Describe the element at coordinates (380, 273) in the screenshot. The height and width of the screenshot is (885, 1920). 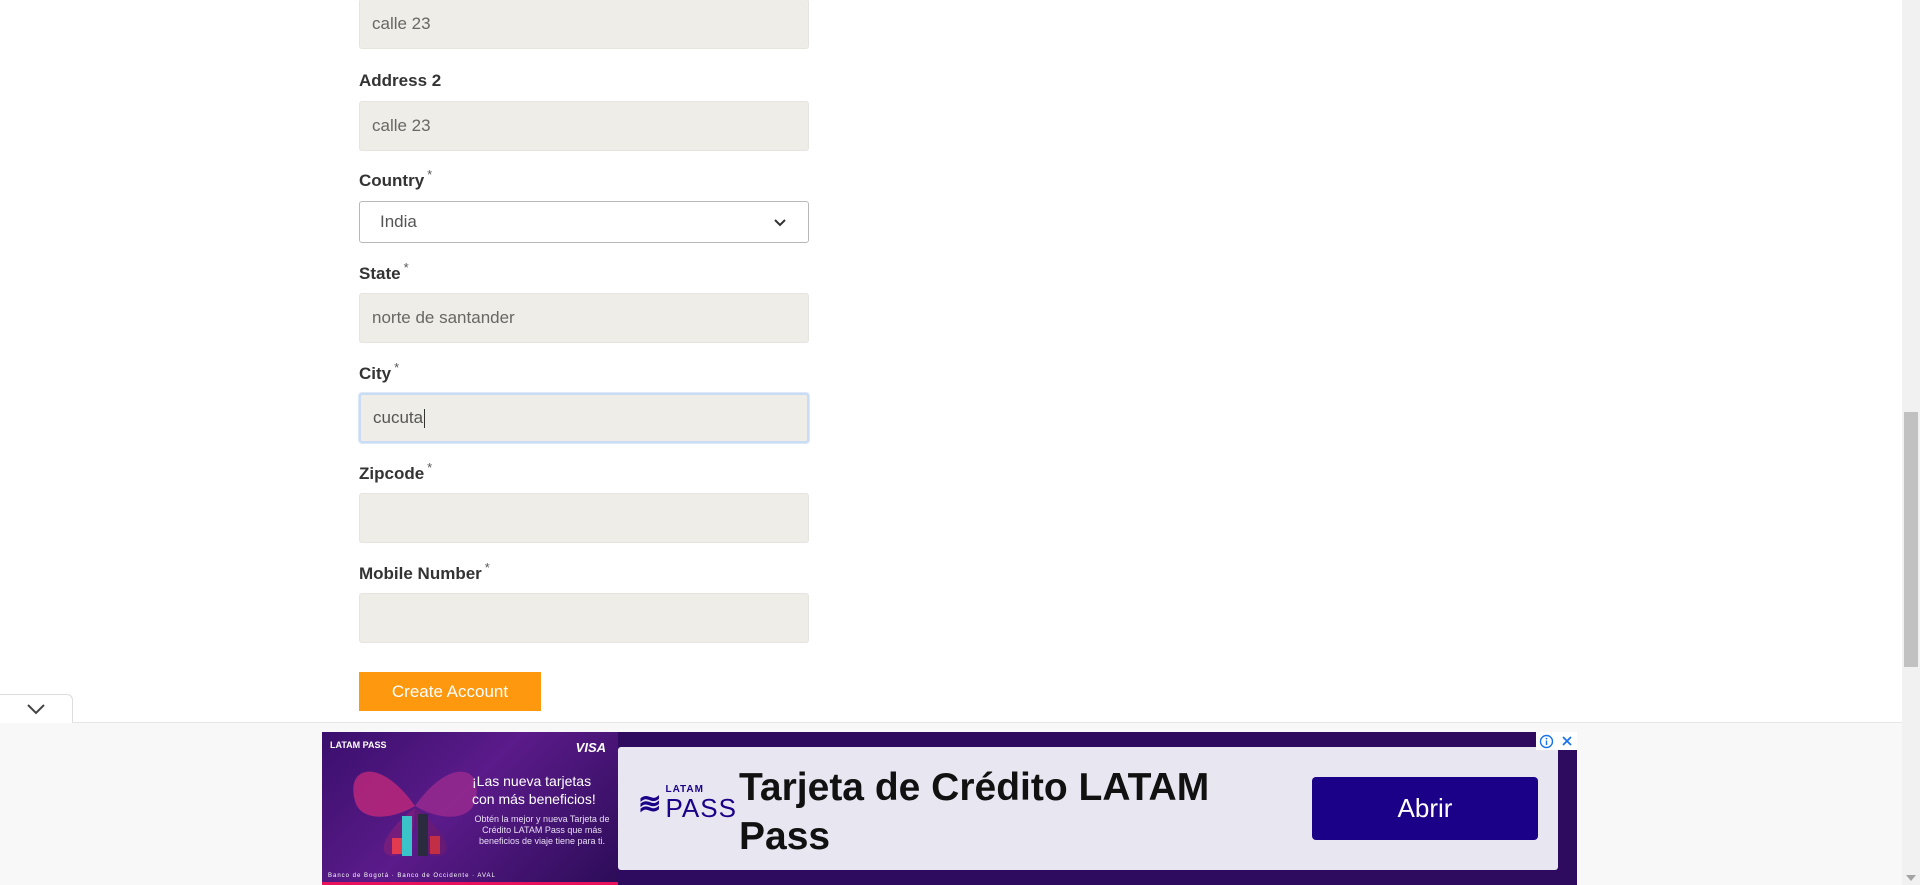
I see `state-label-text: State` at that location.